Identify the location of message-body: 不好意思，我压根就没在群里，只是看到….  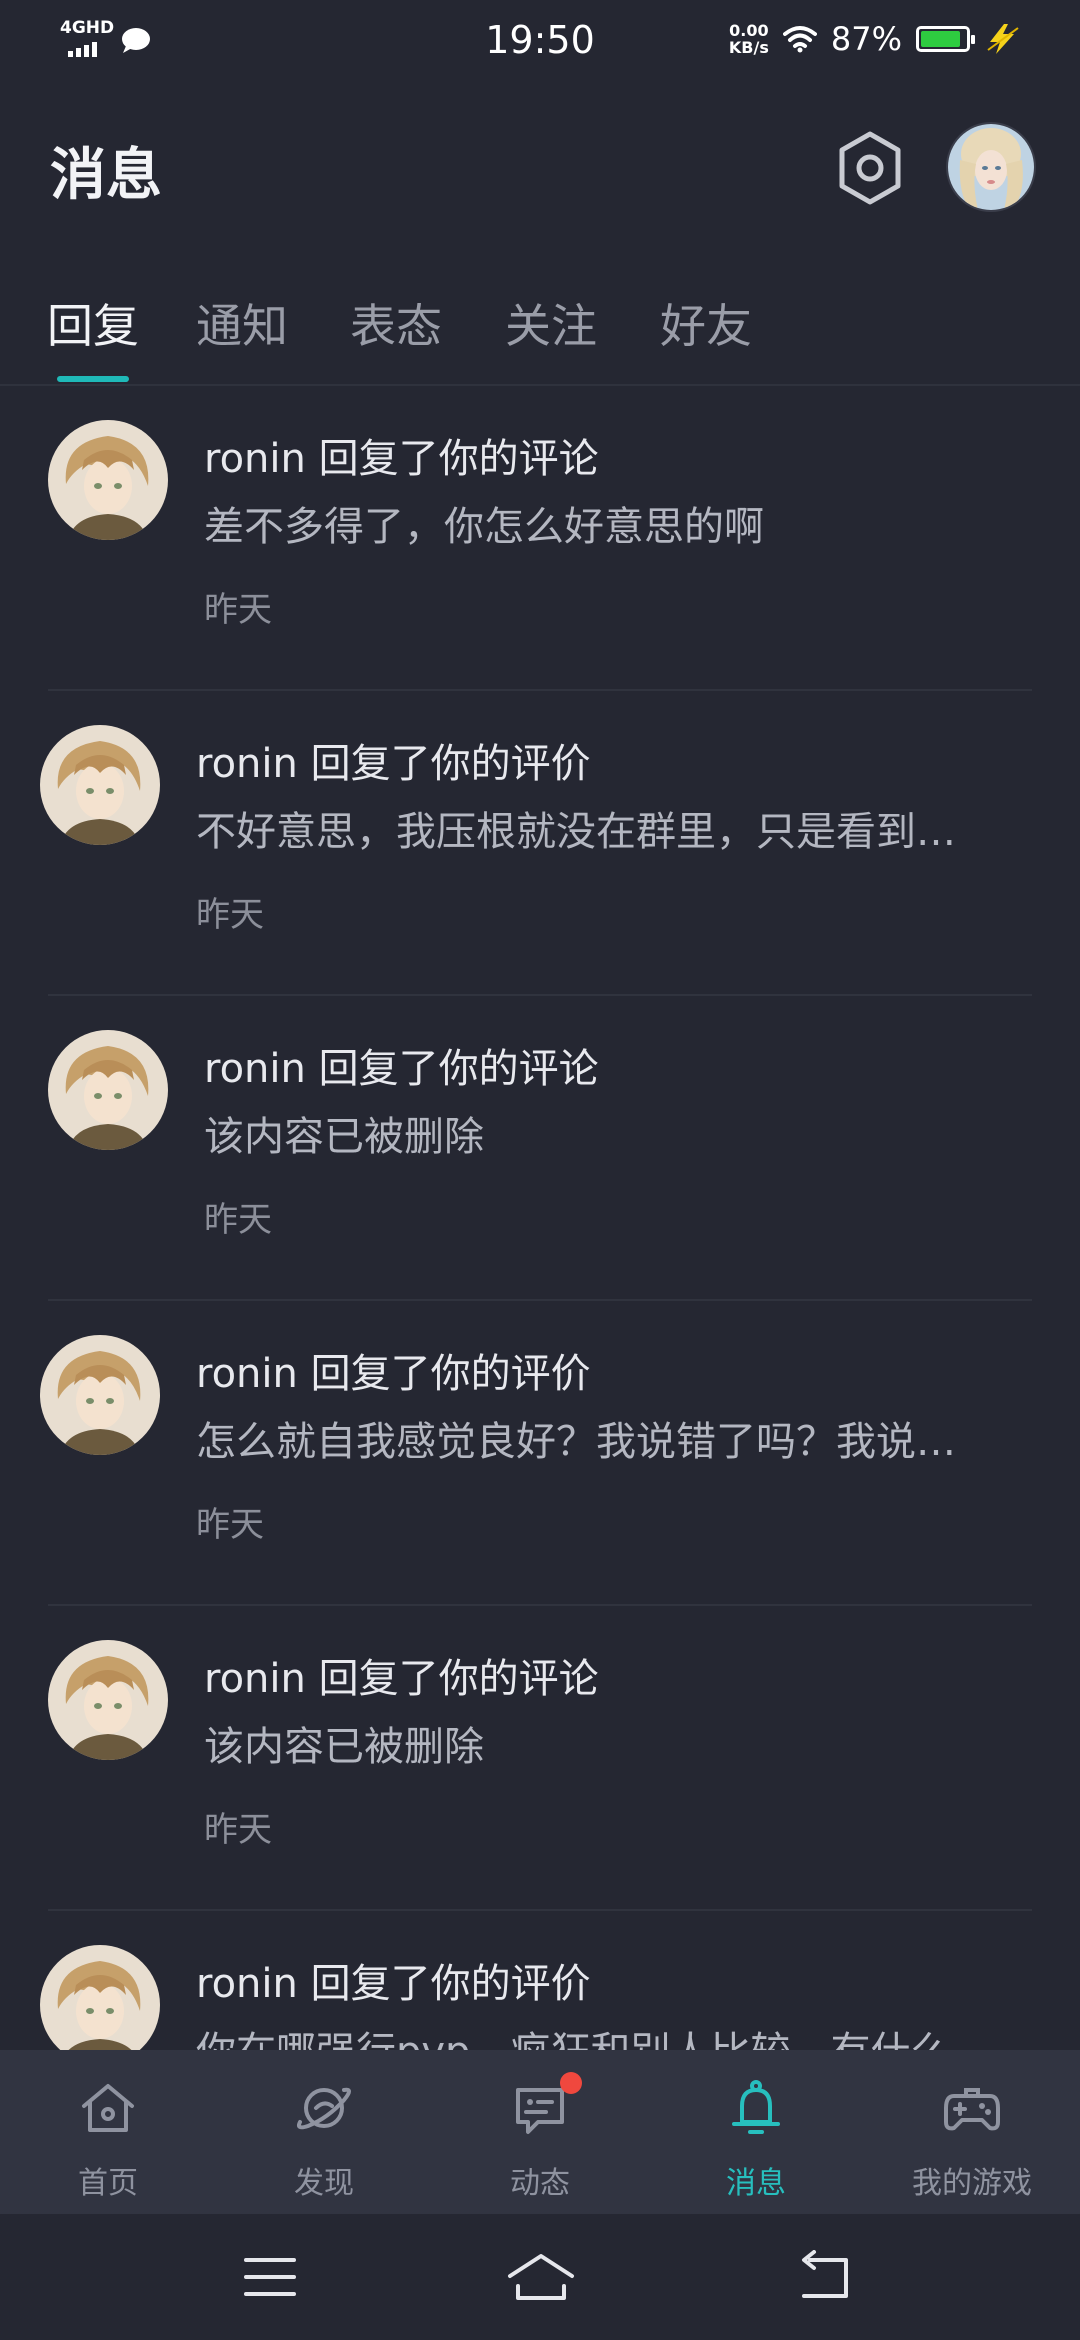
(576, 832).